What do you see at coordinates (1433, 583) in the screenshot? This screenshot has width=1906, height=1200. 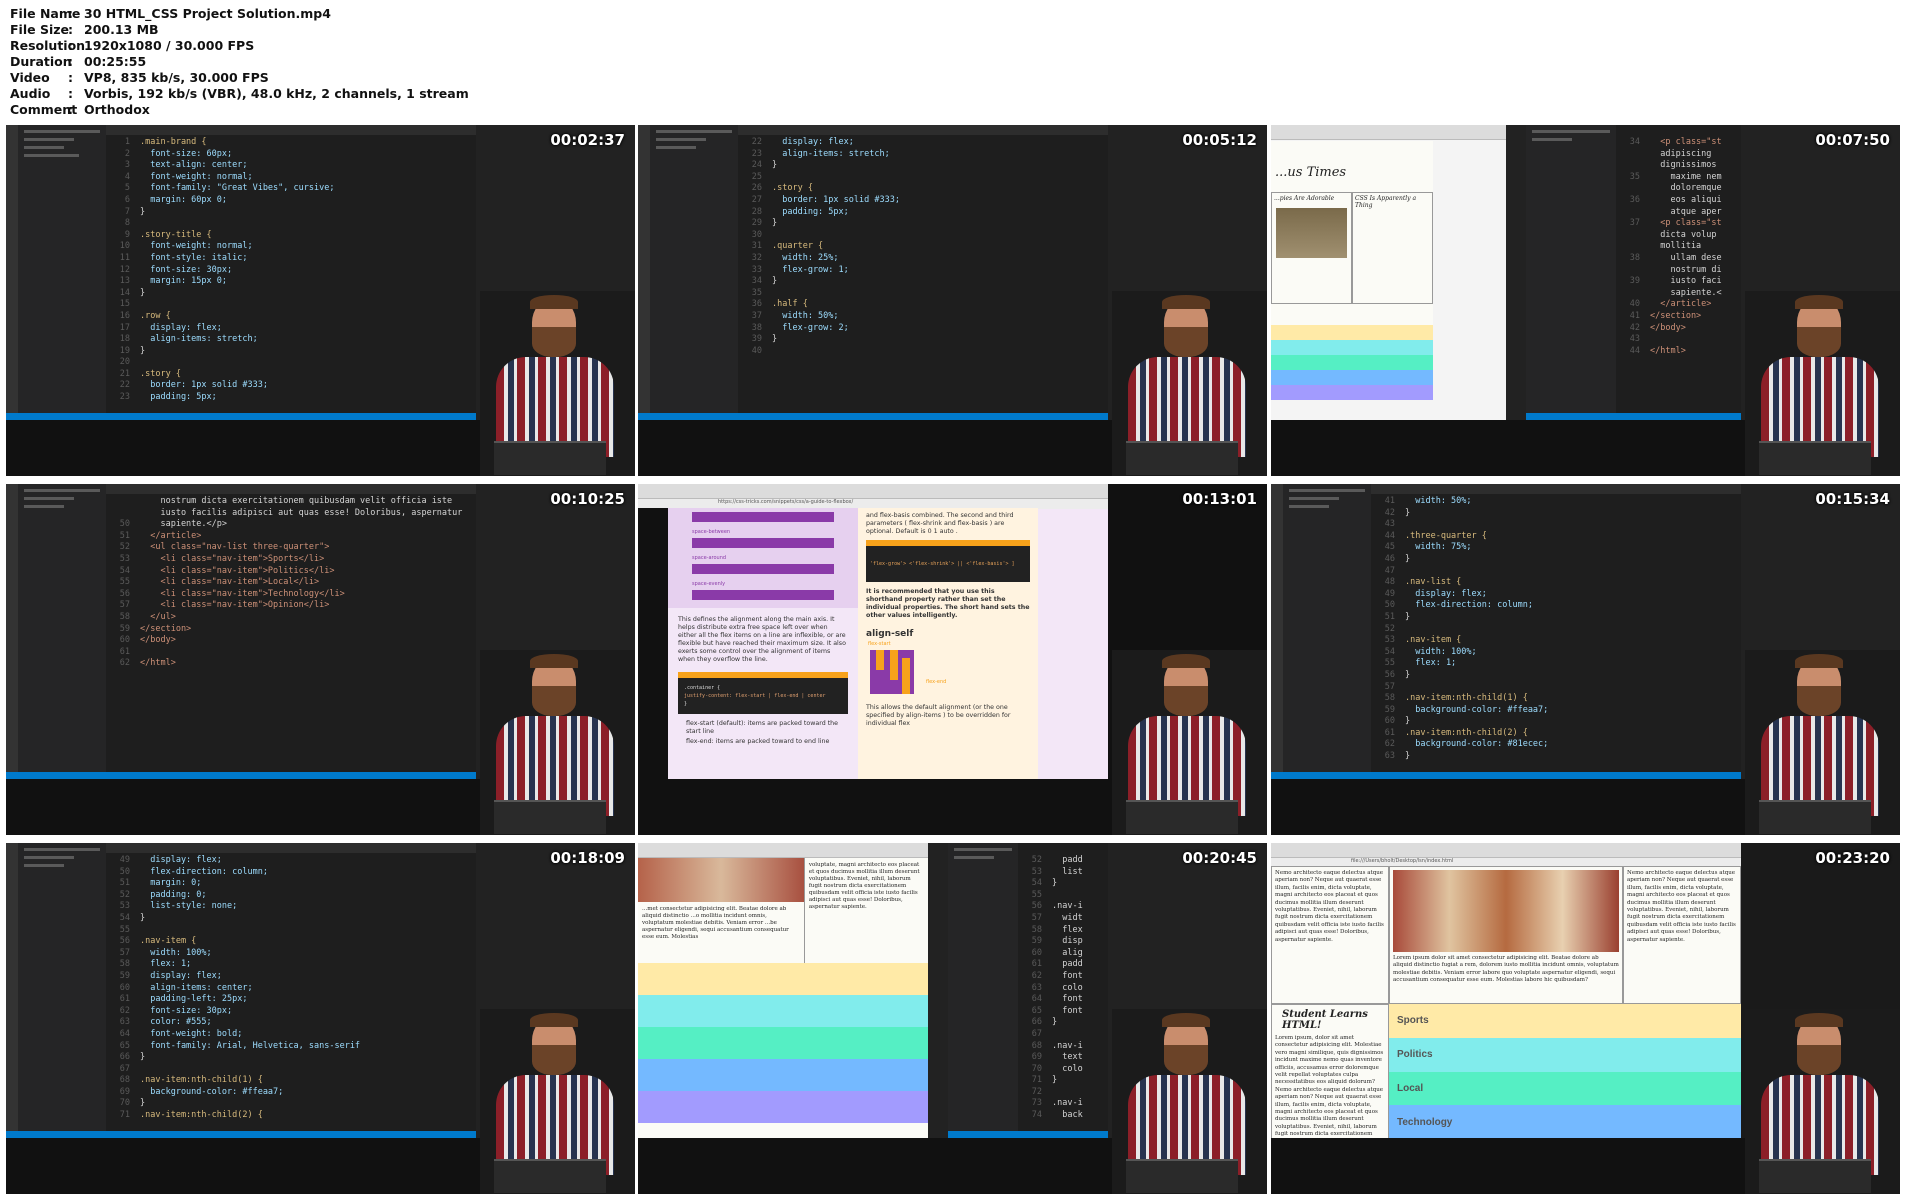 I see `code-text: .nav-list {` at bounding box center [1433, 583].